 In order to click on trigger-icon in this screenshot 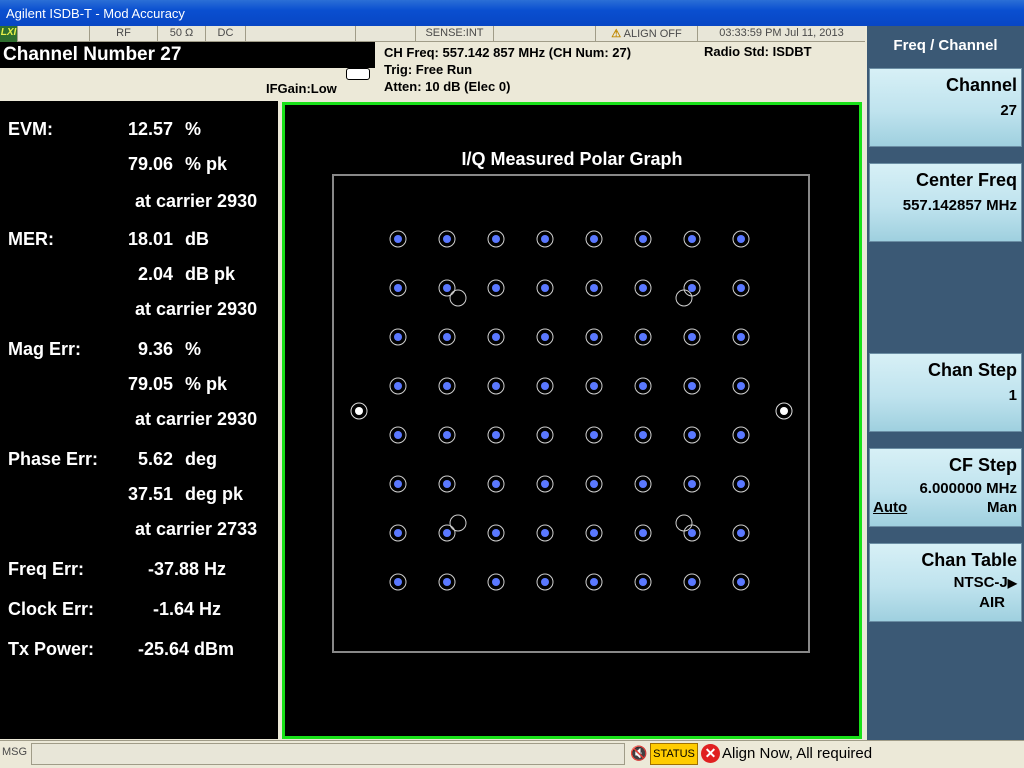, I will do `click(358, 74)`.